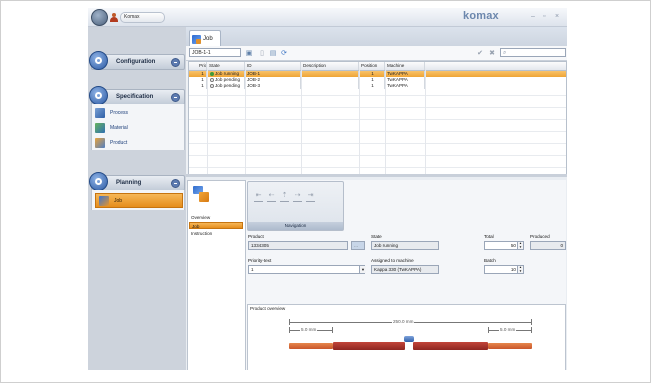 This screenshot has height=383, width=651. Describe the element at coordinates (201, 194) in the screenshot. I see `job-overview-icon` at that location.